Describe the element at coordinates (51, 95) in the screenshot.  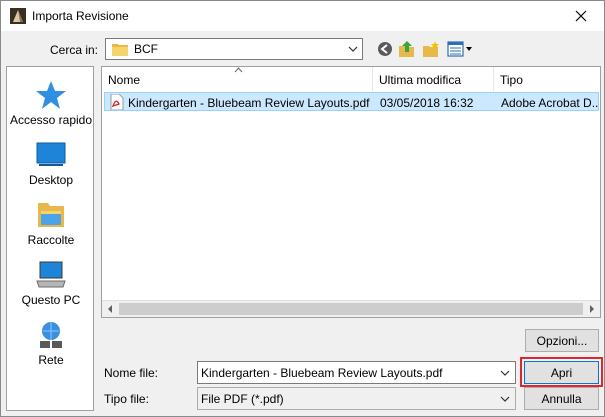
I see `star-icon` at that location.